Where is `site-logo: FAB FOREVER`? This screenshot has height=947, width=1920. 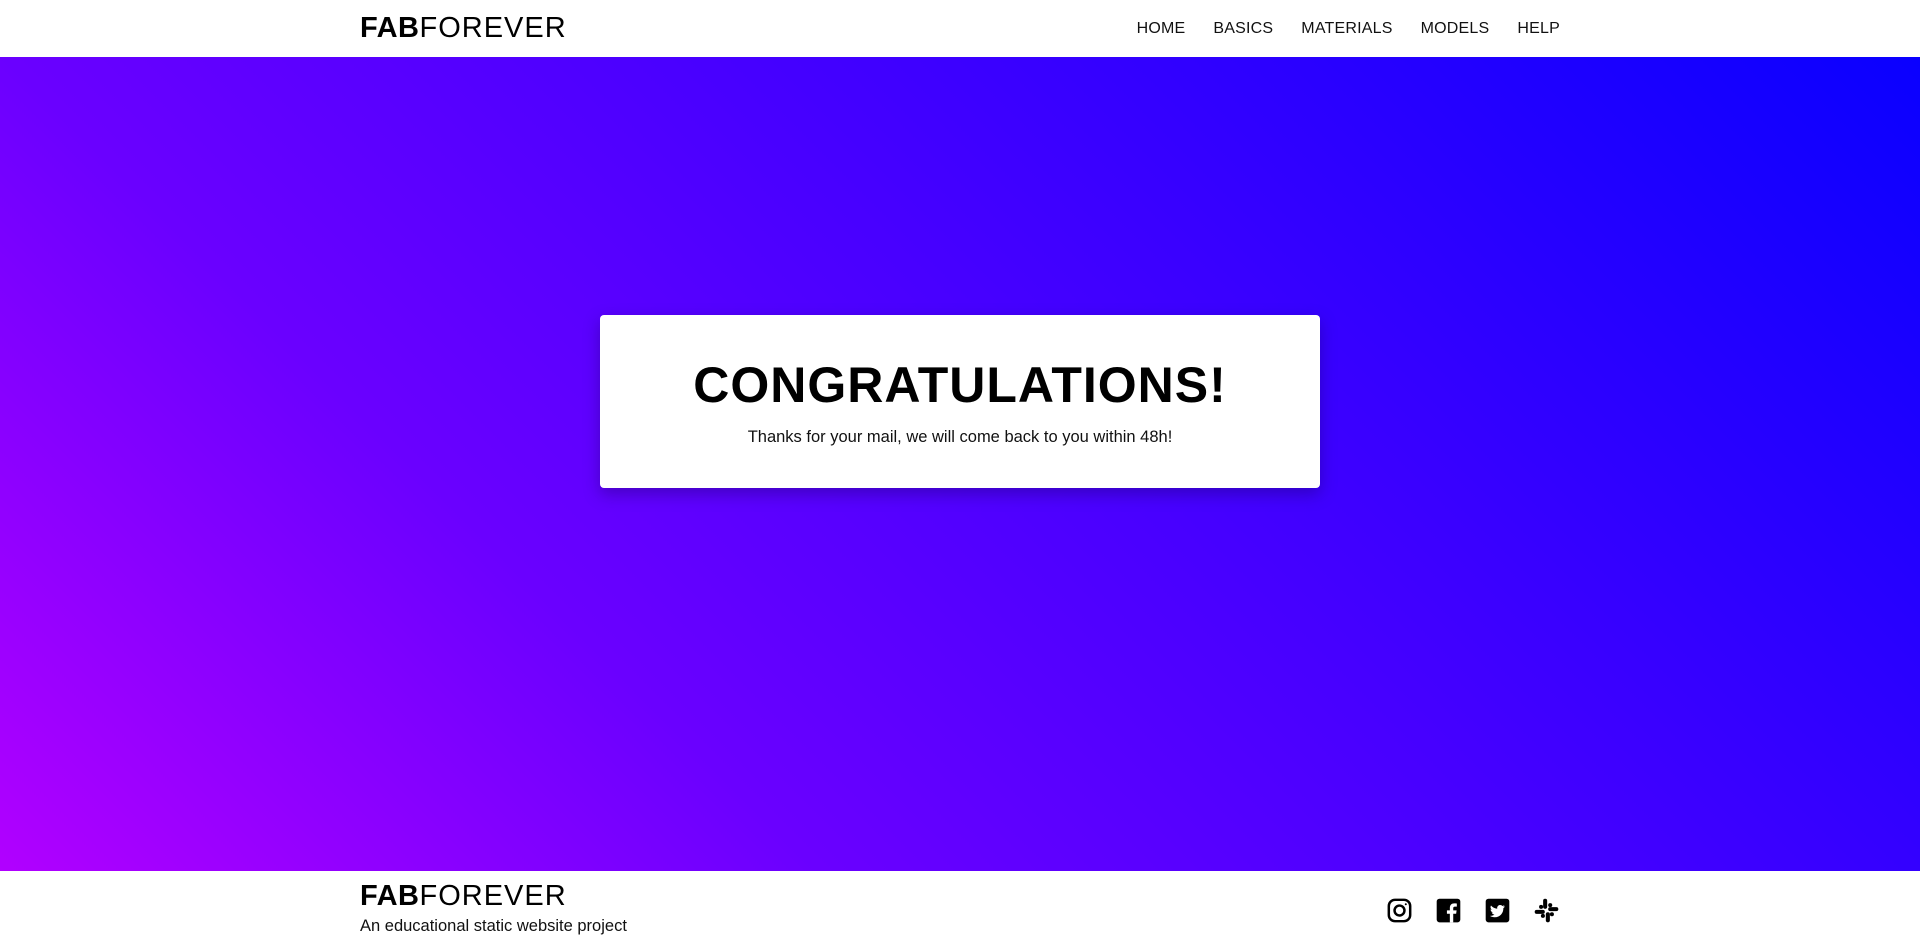 site-logo: FAB FOREVER is located at coordinates (463, 28).